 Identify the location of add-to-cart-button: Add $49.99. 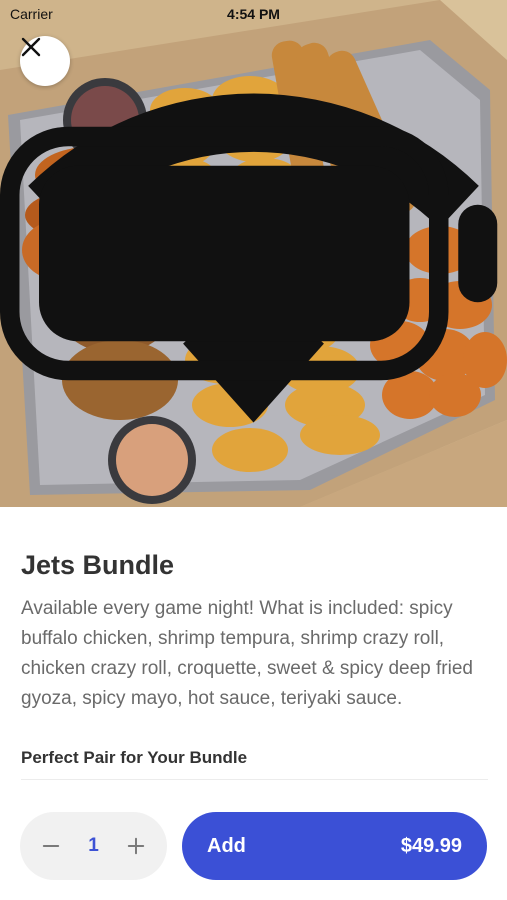
(334, 846).